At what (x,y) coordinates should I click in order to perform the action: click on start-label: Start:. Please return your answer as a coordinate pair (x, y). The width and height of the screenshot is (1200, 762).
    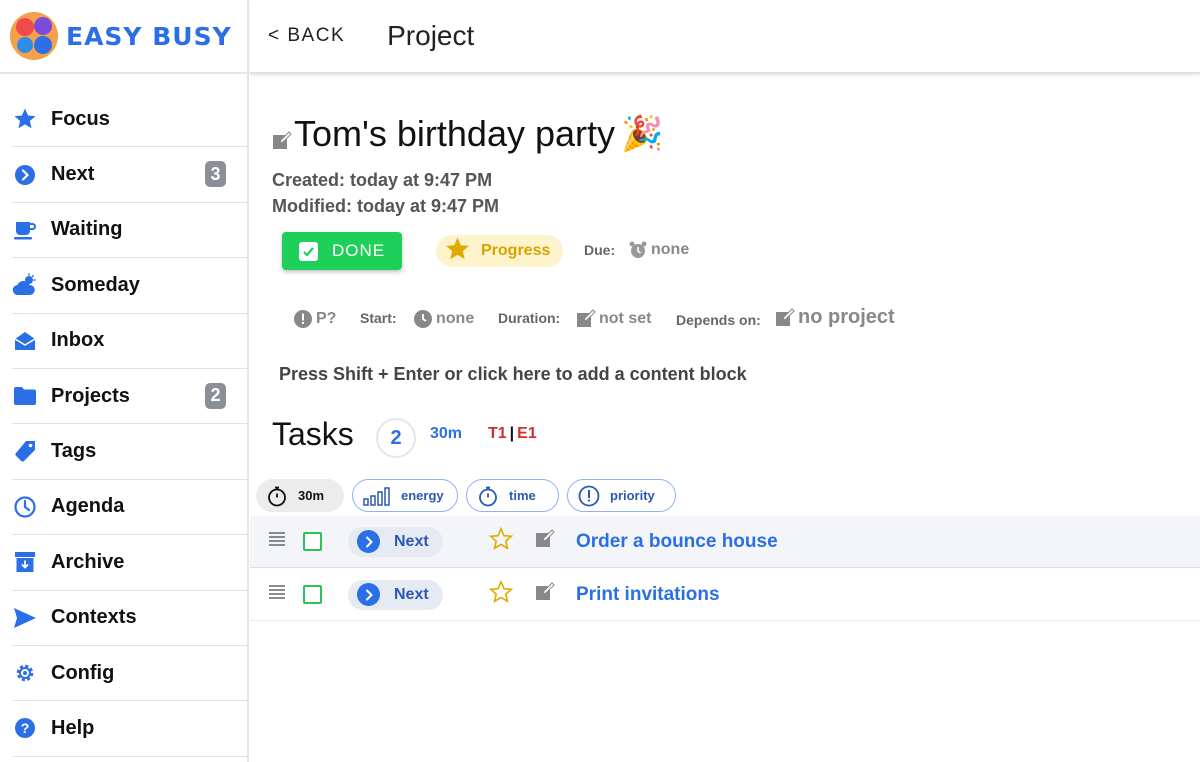
    Looking at the image, I should click on (378, 318).